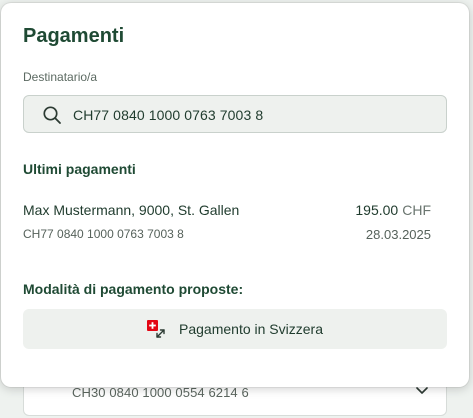 This screenshot has width=473, height=418. I want to click on recipient-search-value: CH77 0840 1000 0763 7003 8, so click(168, 115).